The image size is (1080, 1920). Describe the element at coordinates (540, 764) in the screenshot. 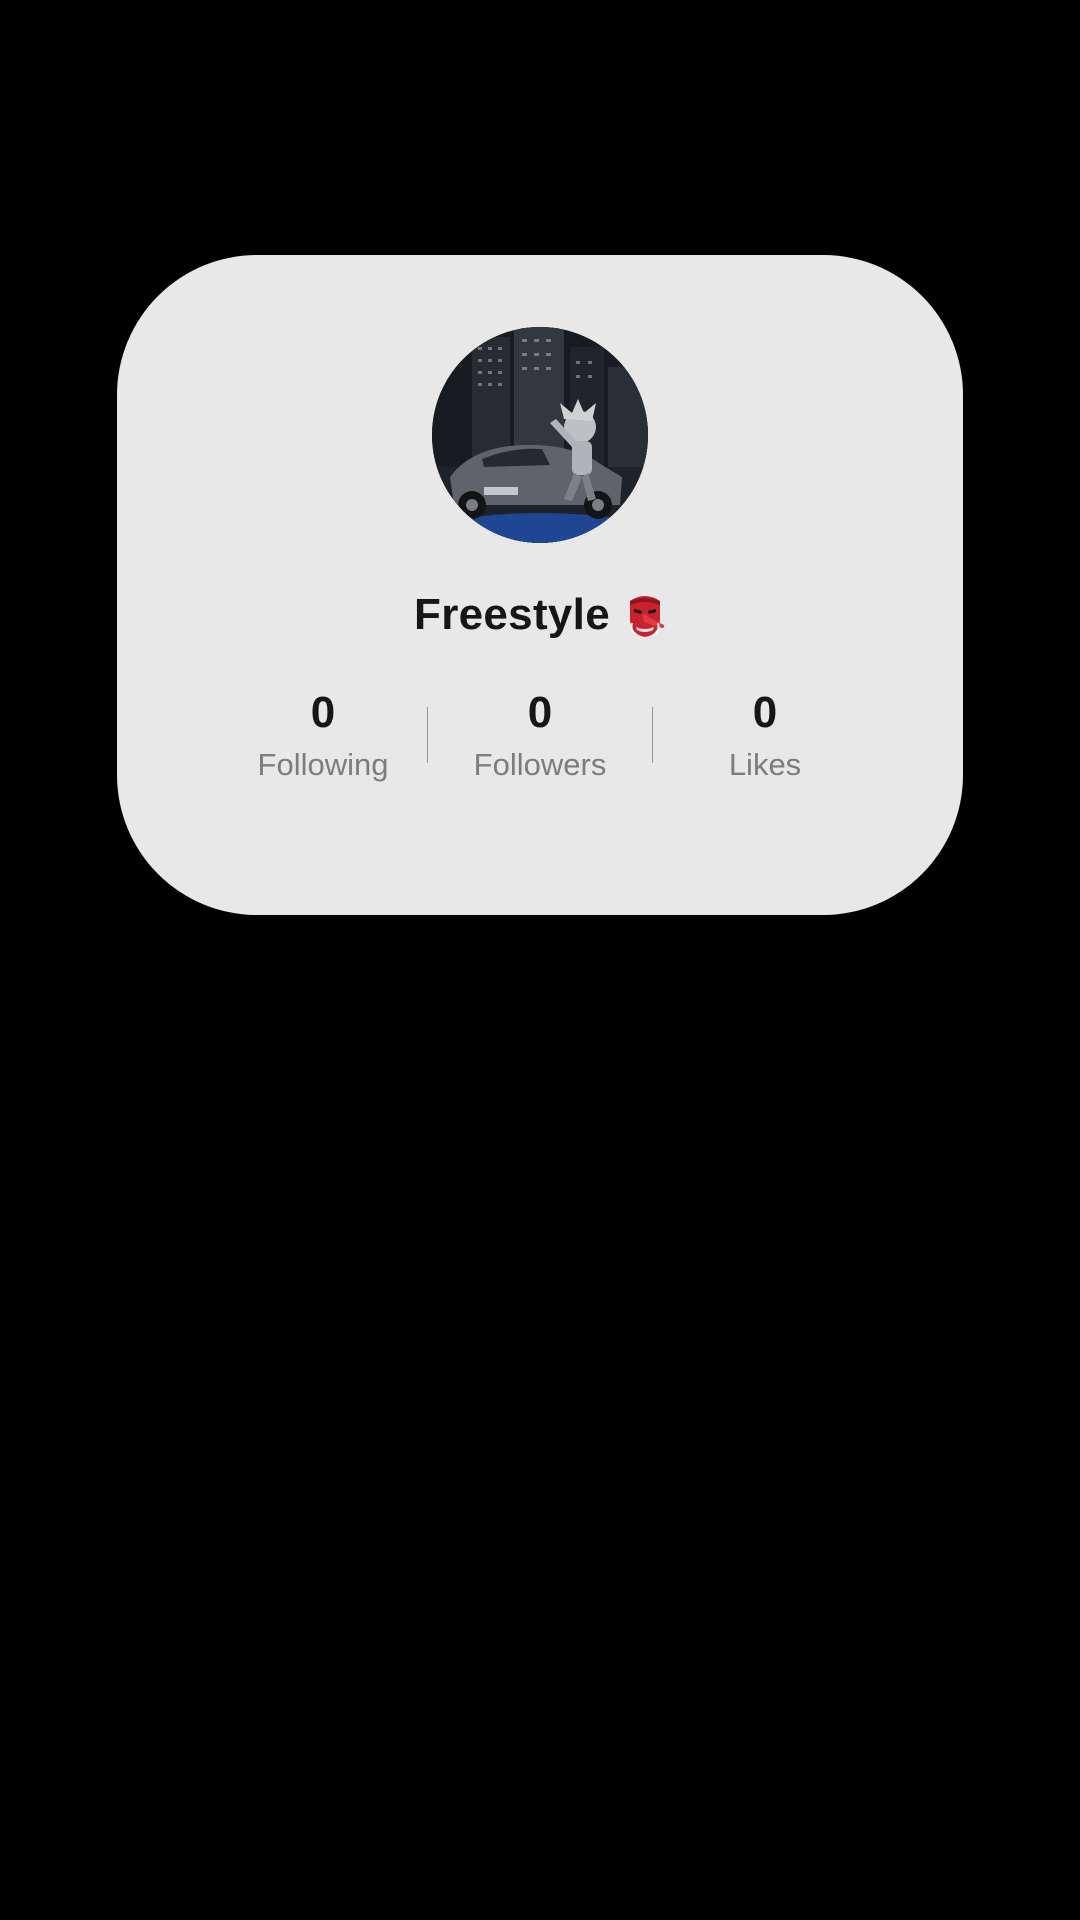

I see `followers-label: Followers` at that location.